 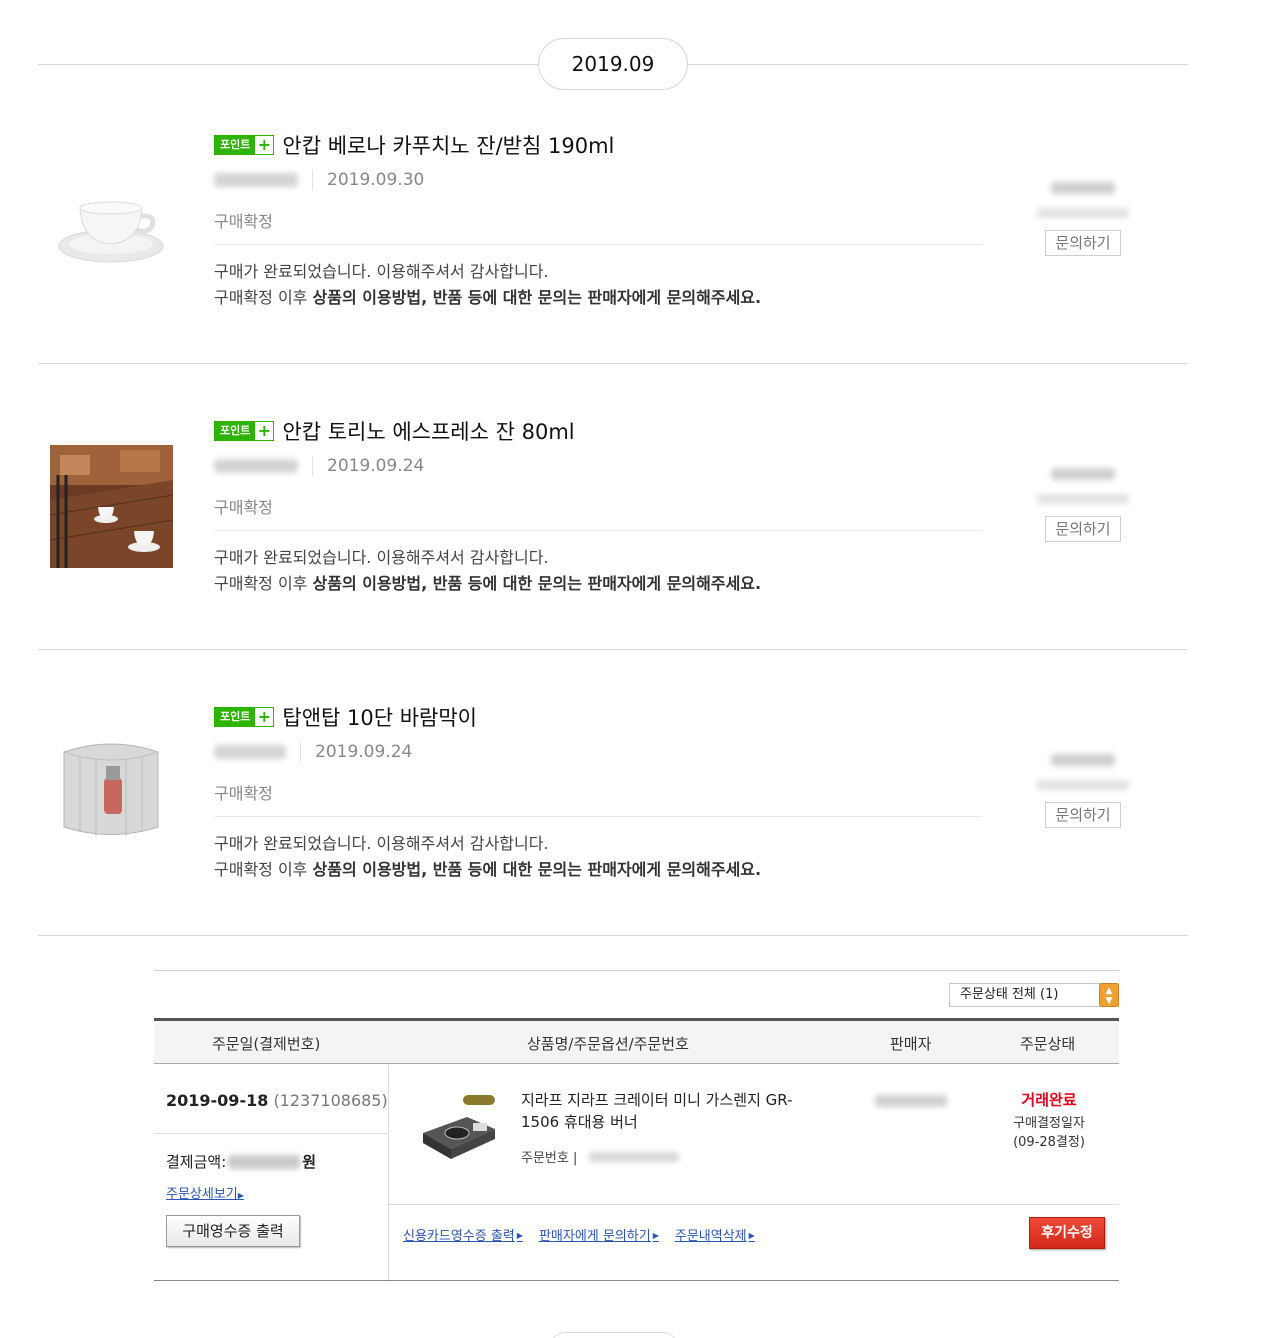 What do you see at coordinates (241, 1162) in the screenshot?
I see `payment-amount: 결제금액: 원` at bounding box center [241, 1162].